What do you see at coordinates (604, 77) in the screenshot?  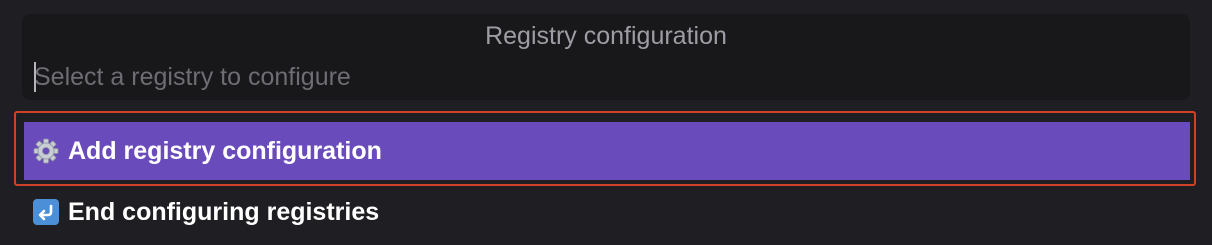 I see `registry-search-input` at bounding box center [604, 77].